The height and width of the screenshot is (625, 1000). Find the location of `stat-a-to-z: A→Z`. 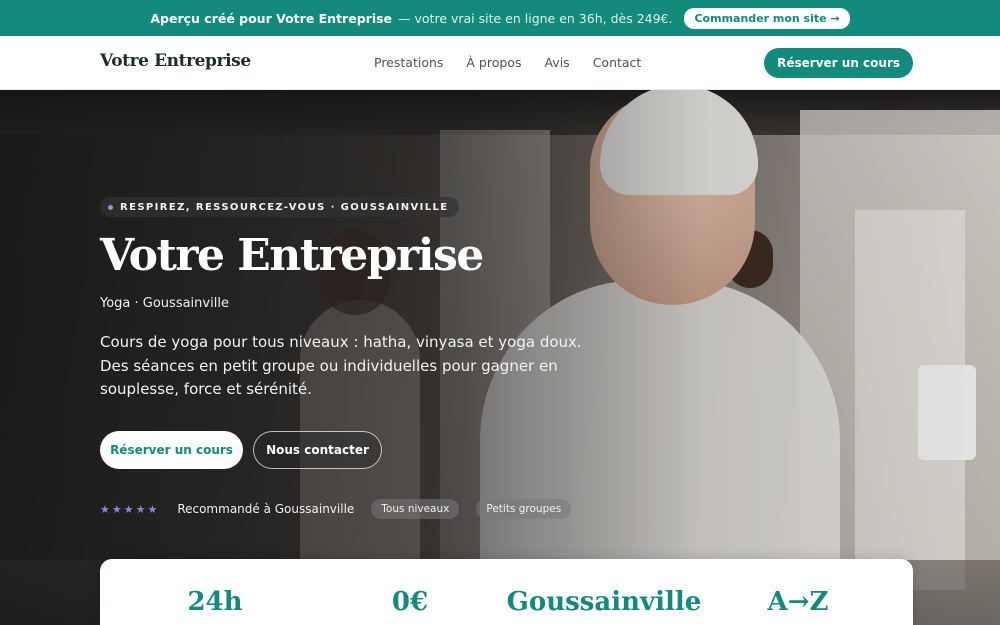

stat-a-to-z: A→Z is located at coordinates (798, 602).